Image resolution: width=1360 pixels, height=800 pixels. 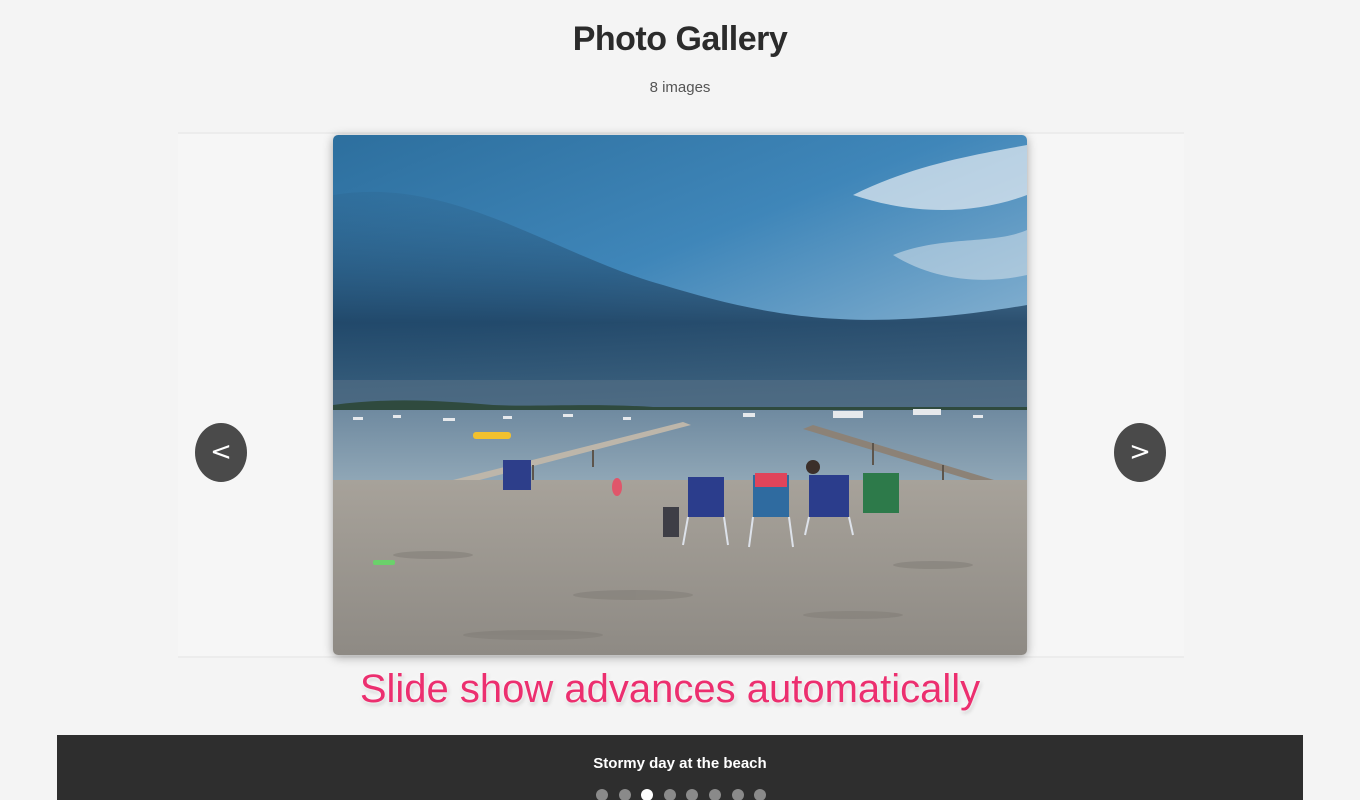 What do you see at coordinates (680, 87) in the screenshot?
I see `image-count: 8 images` at bounding box center [680, 87].